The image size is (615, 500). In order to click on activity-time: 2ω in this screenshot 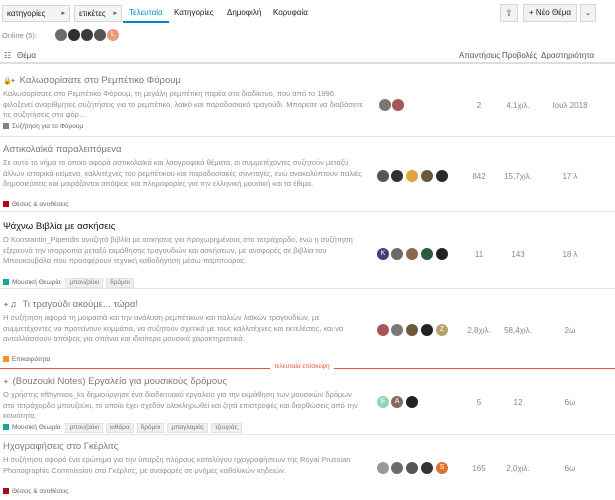, I will do `click(570, 330)`.